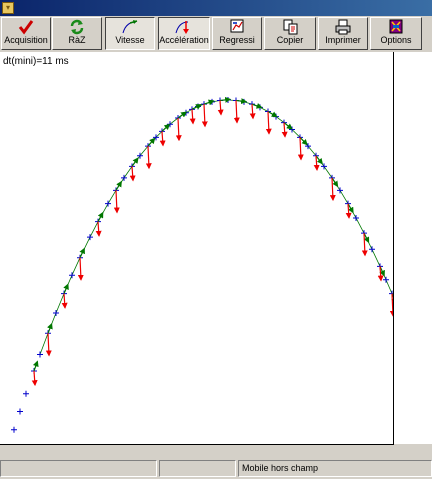 This screenshot has width=432, height=479. What do you see at coordinates (237, 33) in the screenshot?
I see `regressi-button: Regressi` at bounding box center [237, 33].